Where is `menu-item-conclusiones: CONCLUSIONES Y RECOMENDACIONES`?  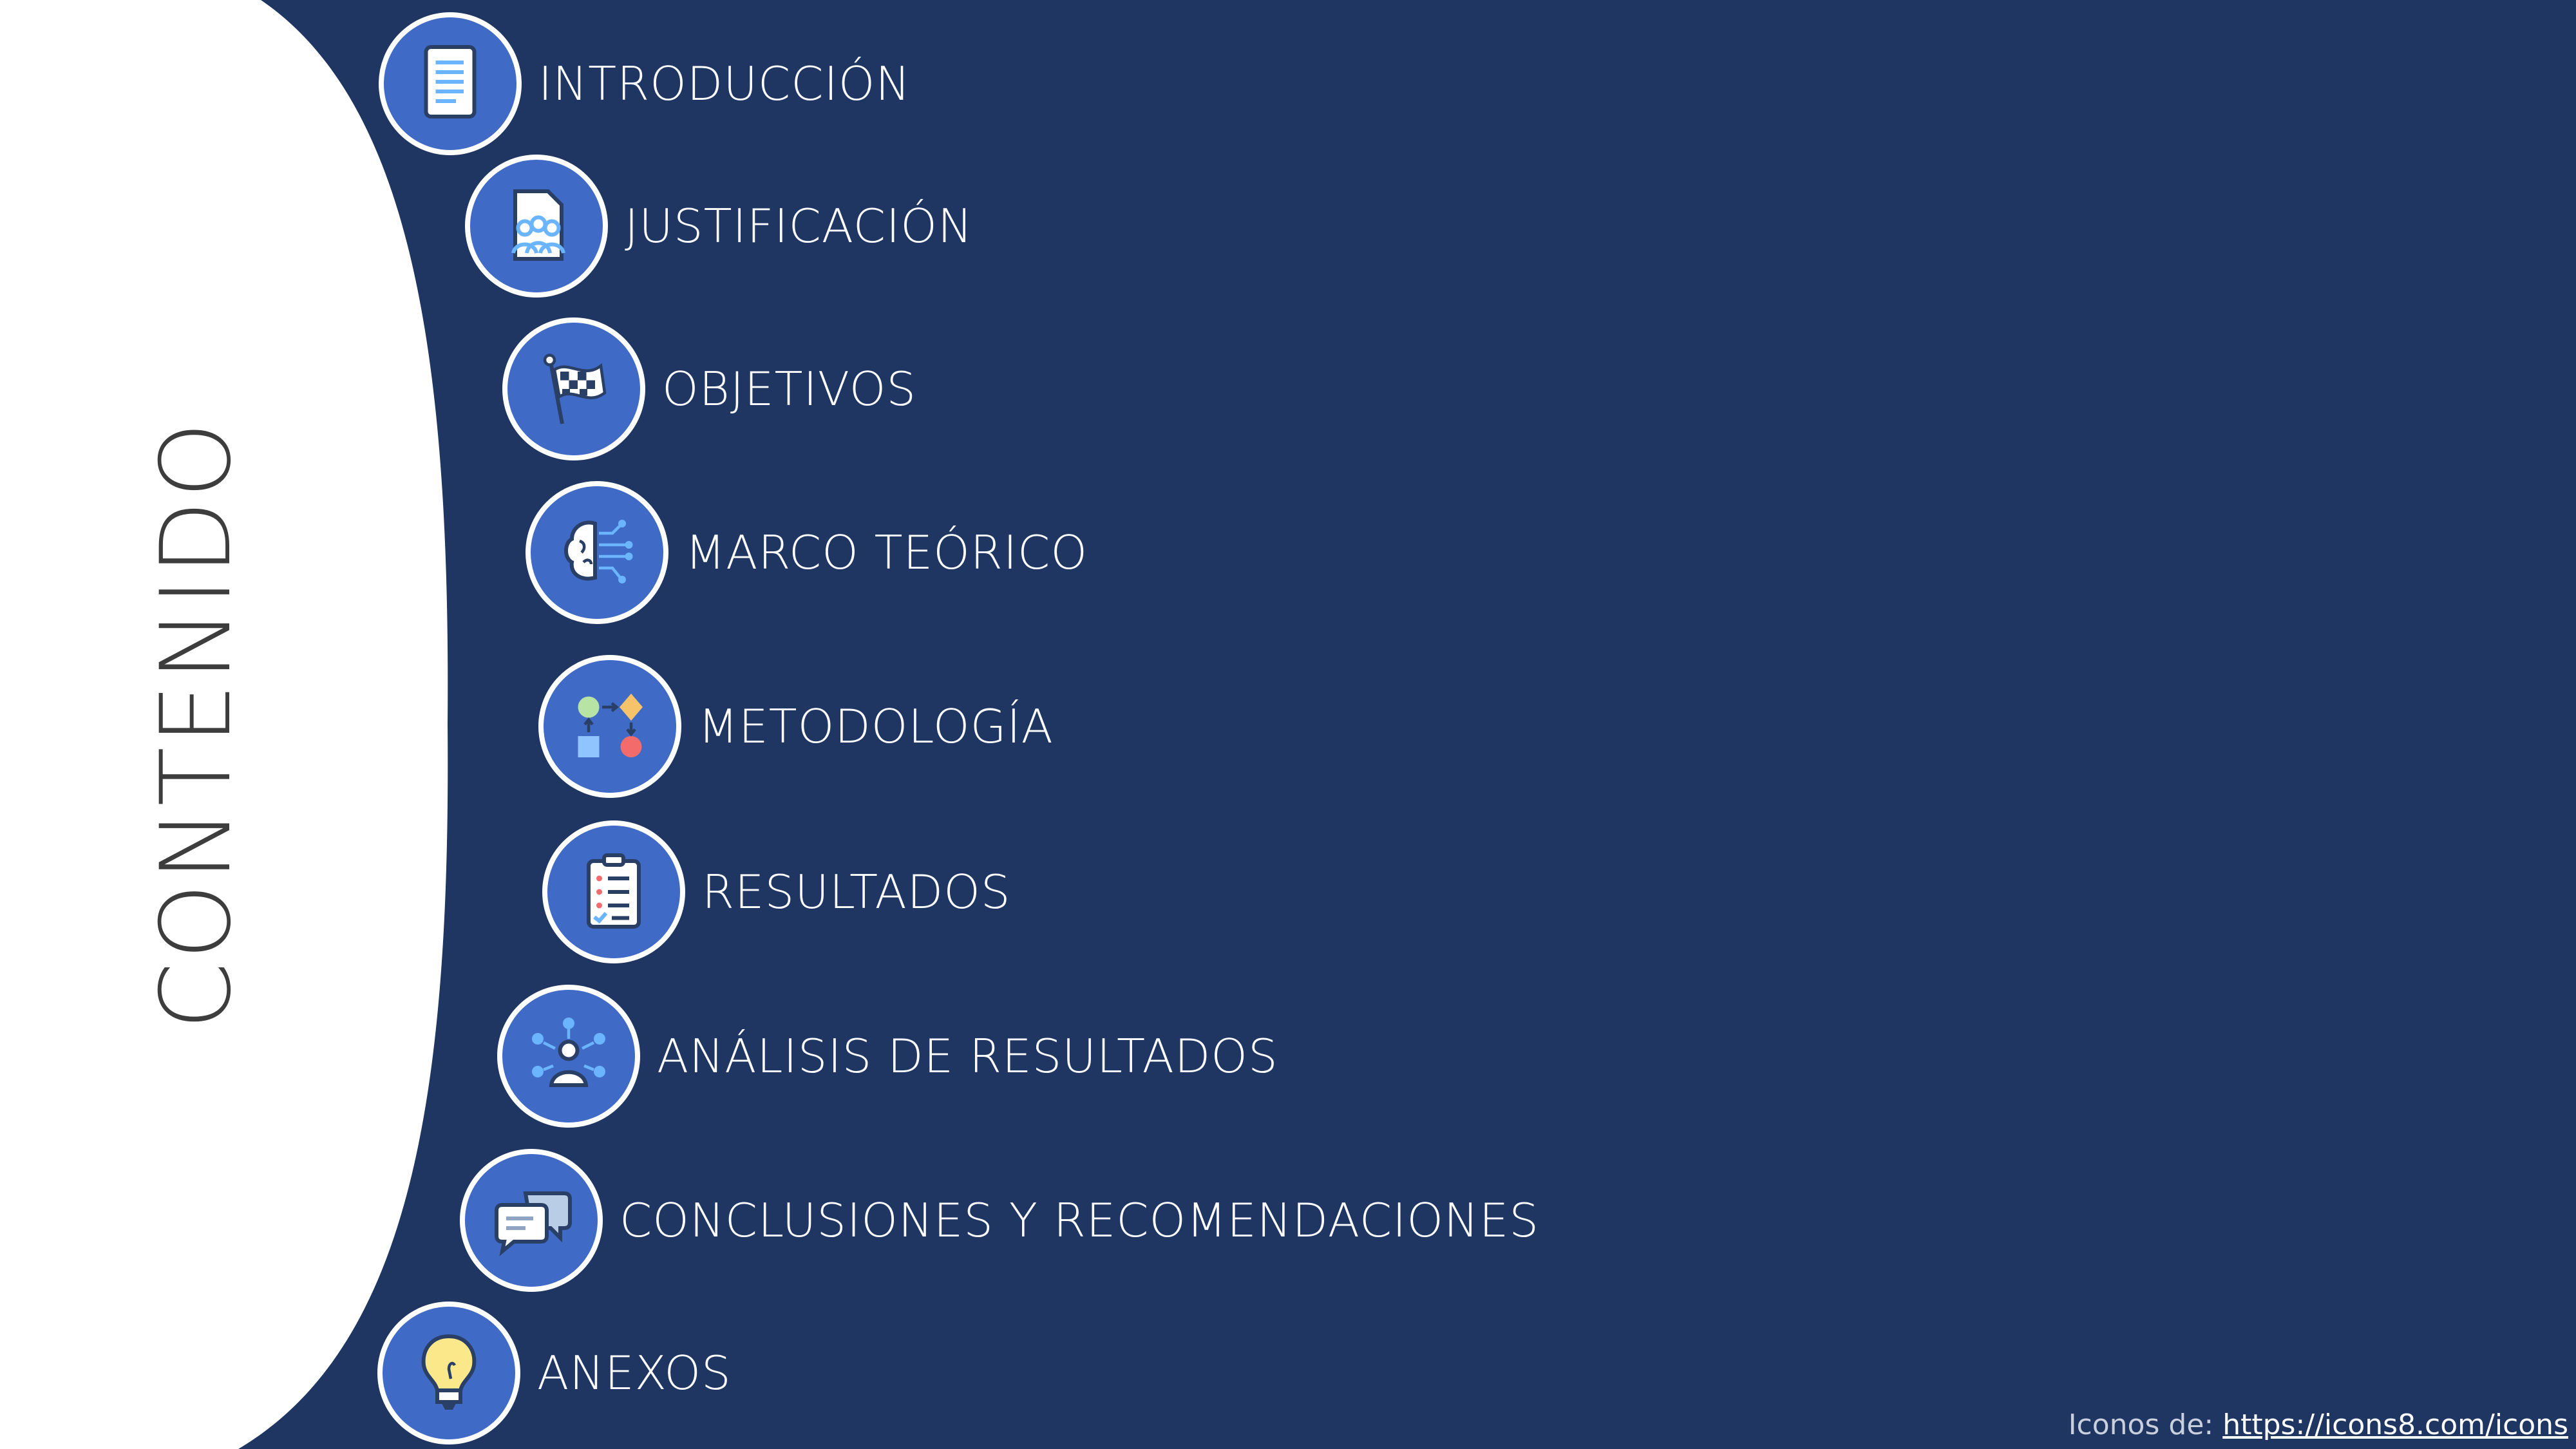
menu-item-conclusiones: CONCLUSIONES Y RECOMENDACIONES is located at coordinates (1000, 1220).